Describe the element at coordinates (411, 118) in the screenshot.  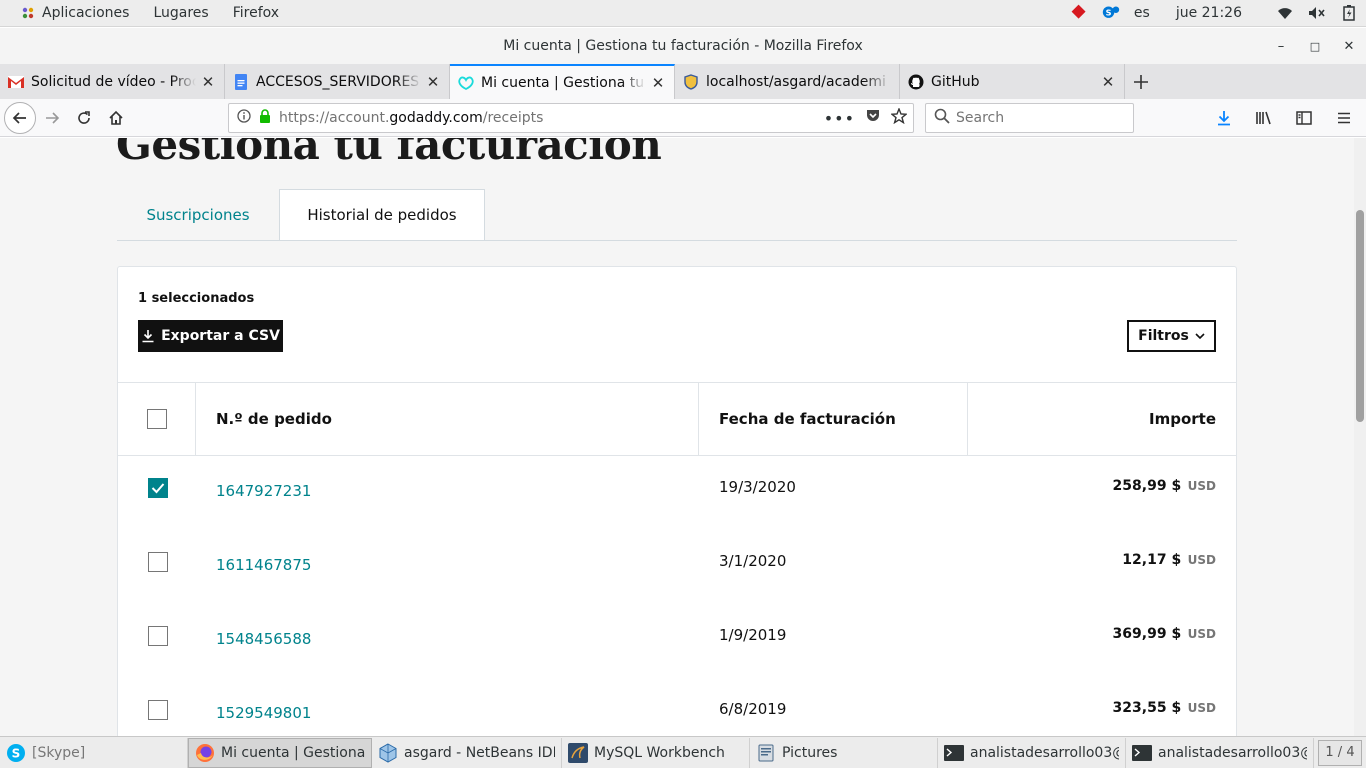
I see `url-text: https://account.godaddy.com/receipts` at that location.